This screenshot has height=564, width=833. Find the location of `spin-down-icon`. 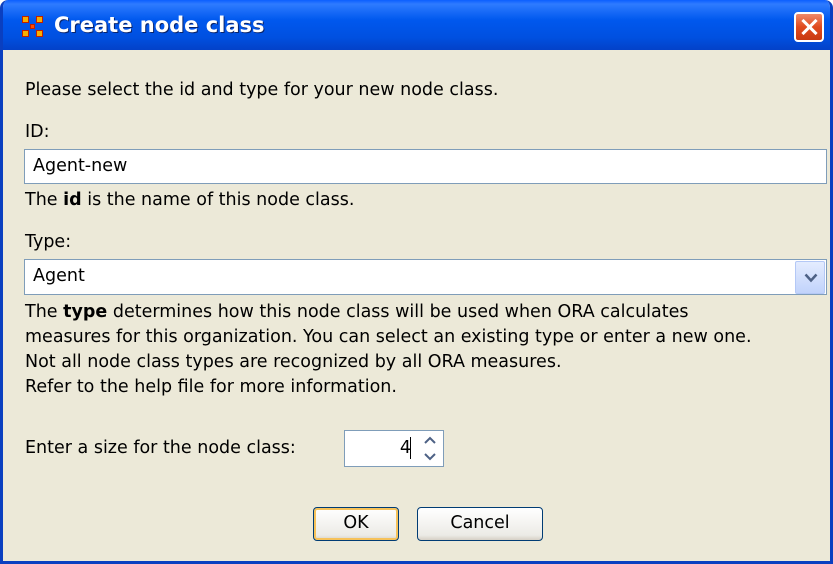

spin-down-icon is located at coordinates (430, 456).